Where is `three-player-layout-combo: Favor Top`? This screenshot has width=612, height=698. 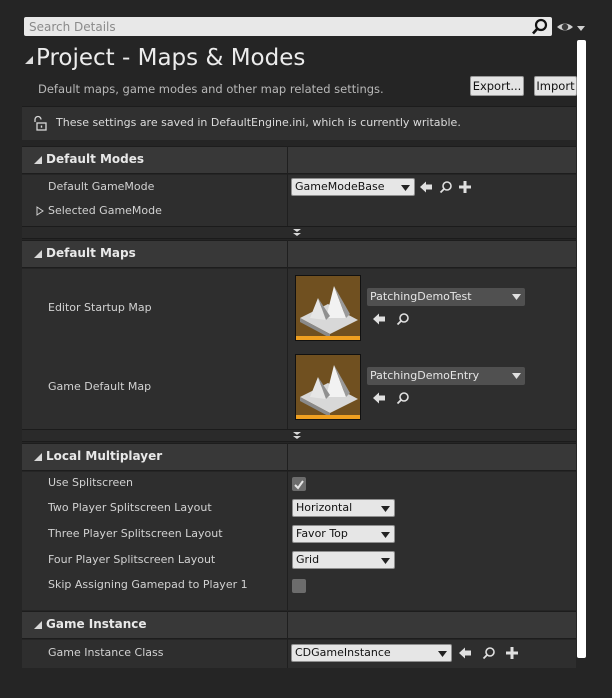
three-player-layout-combo: Favor Top is located at coordinates (343, 534).